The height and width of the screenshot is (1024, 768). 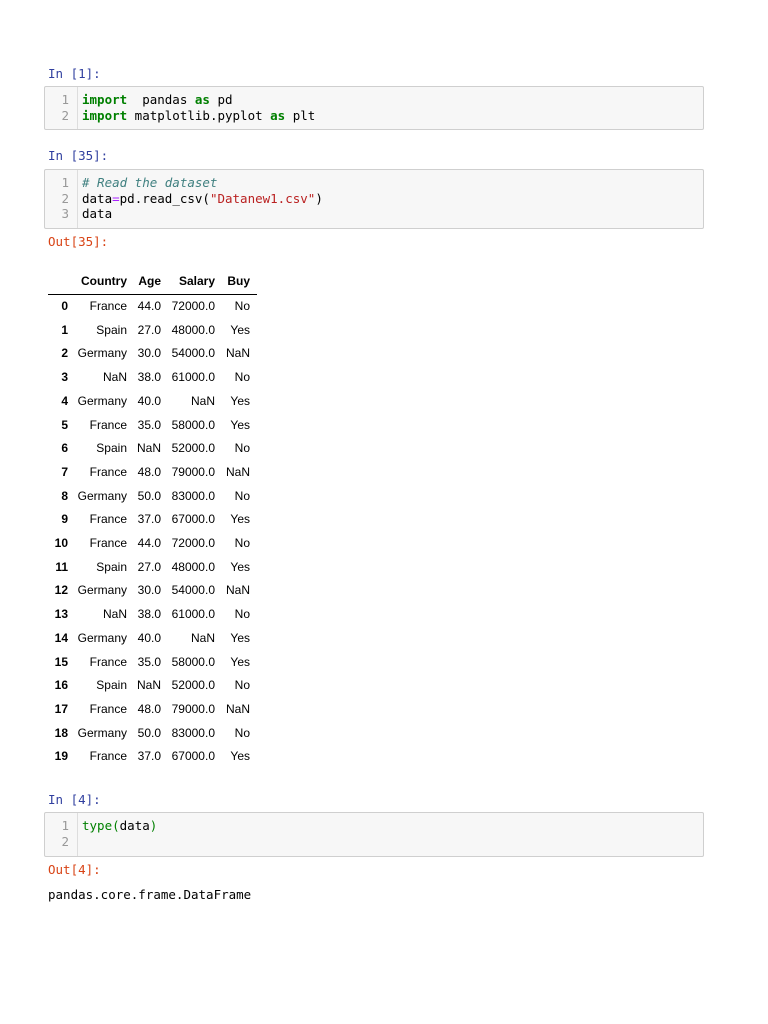 I want to click on code-token: as, so click(x=202, y=99).